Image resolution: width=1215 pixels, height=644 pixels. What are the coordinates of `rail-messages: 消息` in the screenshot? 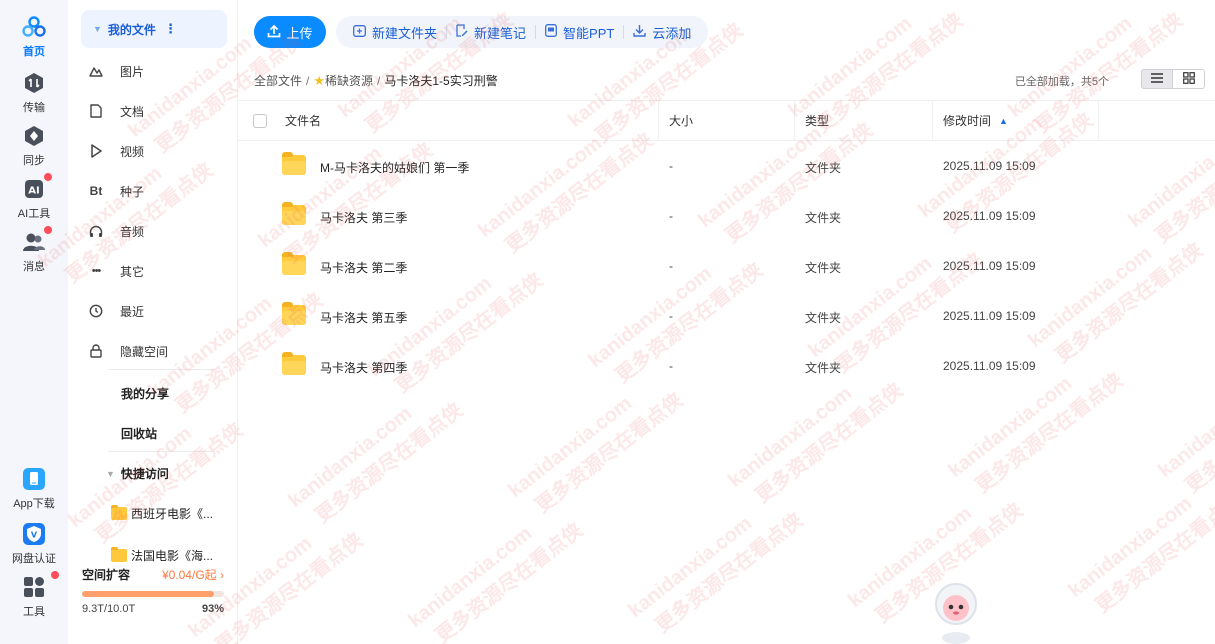 It's located at (34, 250).